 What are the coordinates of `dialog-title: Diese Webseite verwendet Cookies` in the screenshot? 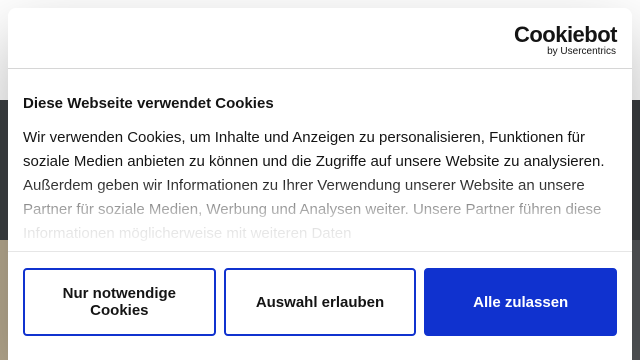 It's located at (148, 103).